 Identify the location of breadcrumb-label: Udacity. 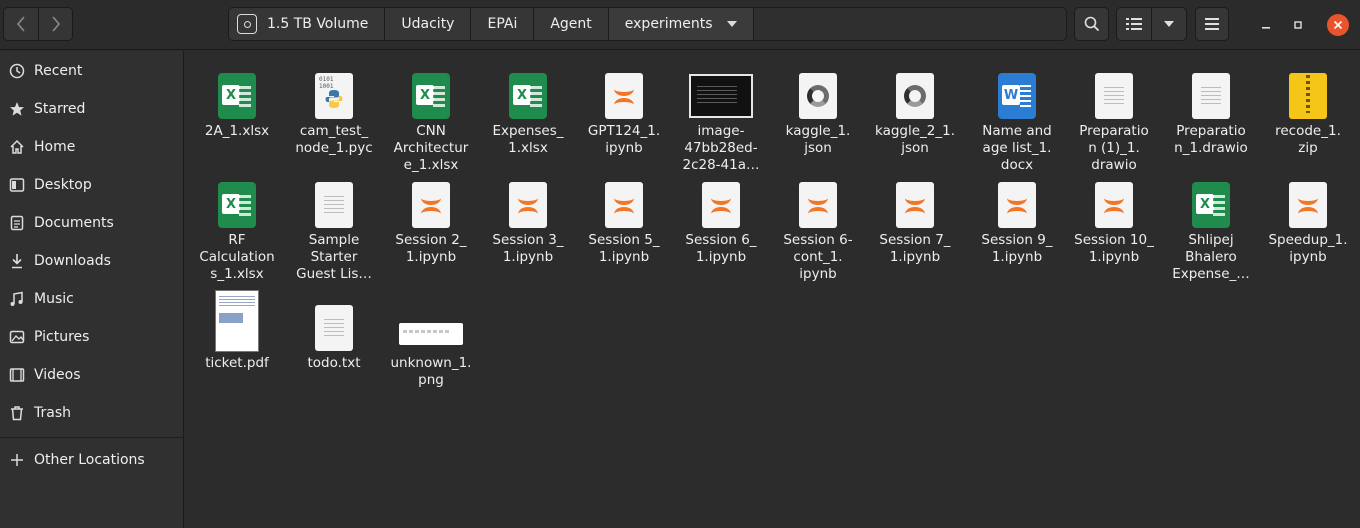
(428, 24).